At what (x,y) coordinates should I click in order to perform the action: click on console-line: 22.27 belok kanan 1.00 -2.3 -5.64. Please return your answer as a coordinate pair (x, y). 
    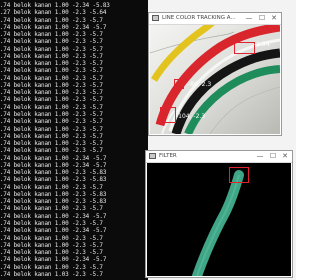
    Looking at the image, I should click on (53, 13).